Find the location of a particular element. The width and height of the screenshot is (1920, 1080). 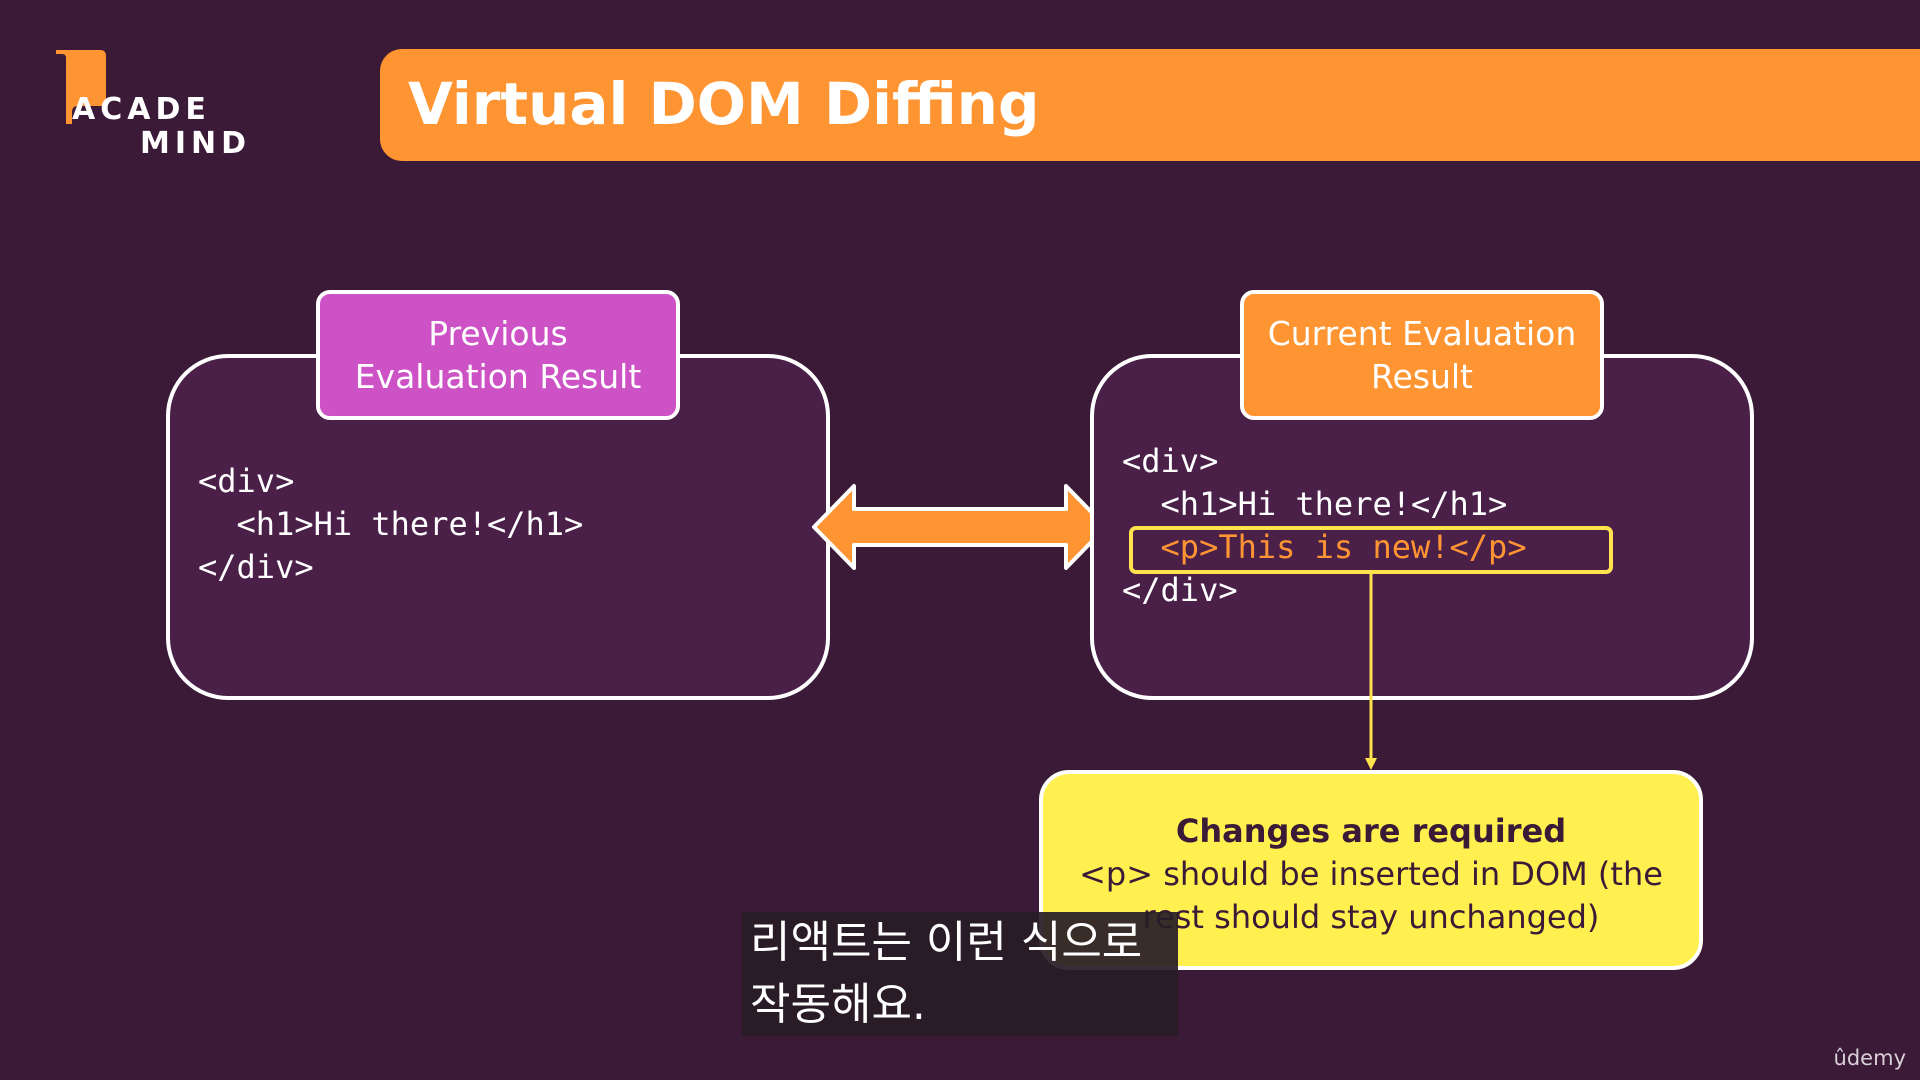

new-element-highlight is located at coordinates (1371, 550).